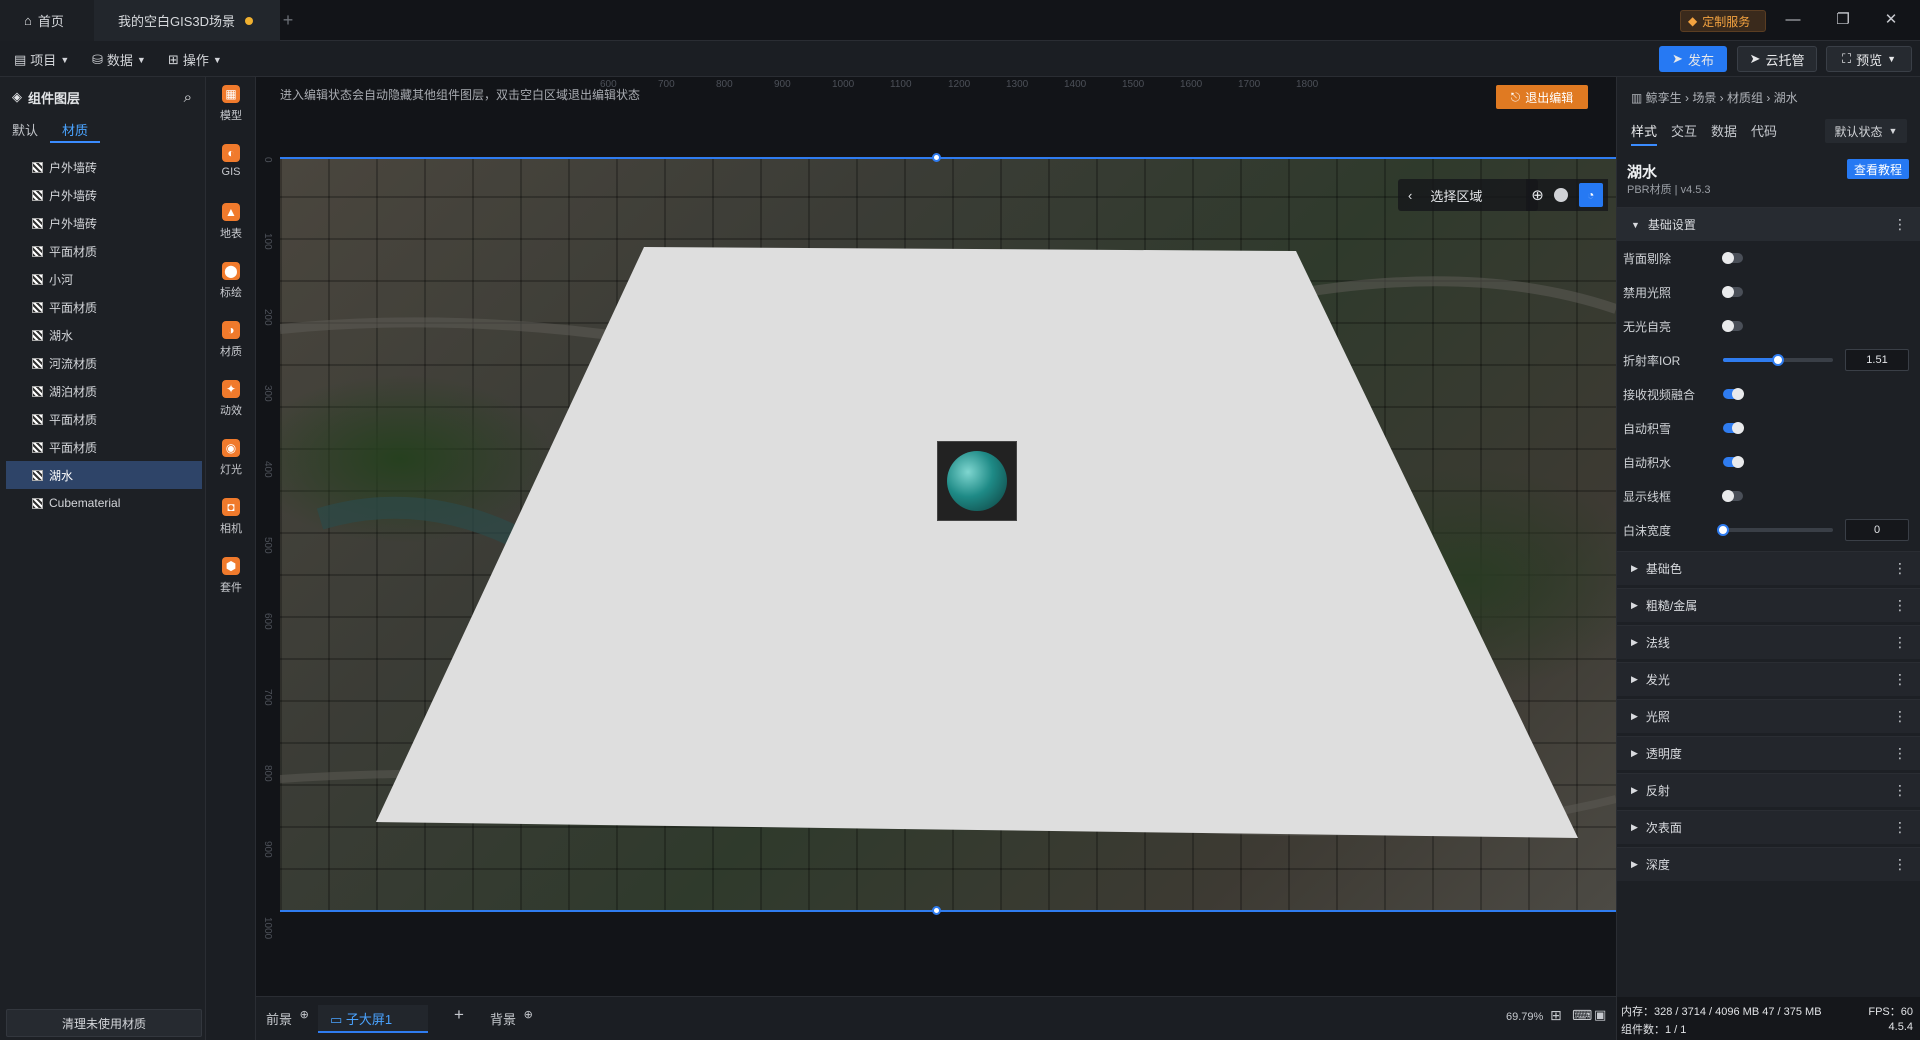 Image resolution: width=1920 pixels, height=1040 pixels. Describe the element at coordinates (373, 1019) in the screenshot. I see `tab-sub-screen: ▭ 子大屏1` at that location.